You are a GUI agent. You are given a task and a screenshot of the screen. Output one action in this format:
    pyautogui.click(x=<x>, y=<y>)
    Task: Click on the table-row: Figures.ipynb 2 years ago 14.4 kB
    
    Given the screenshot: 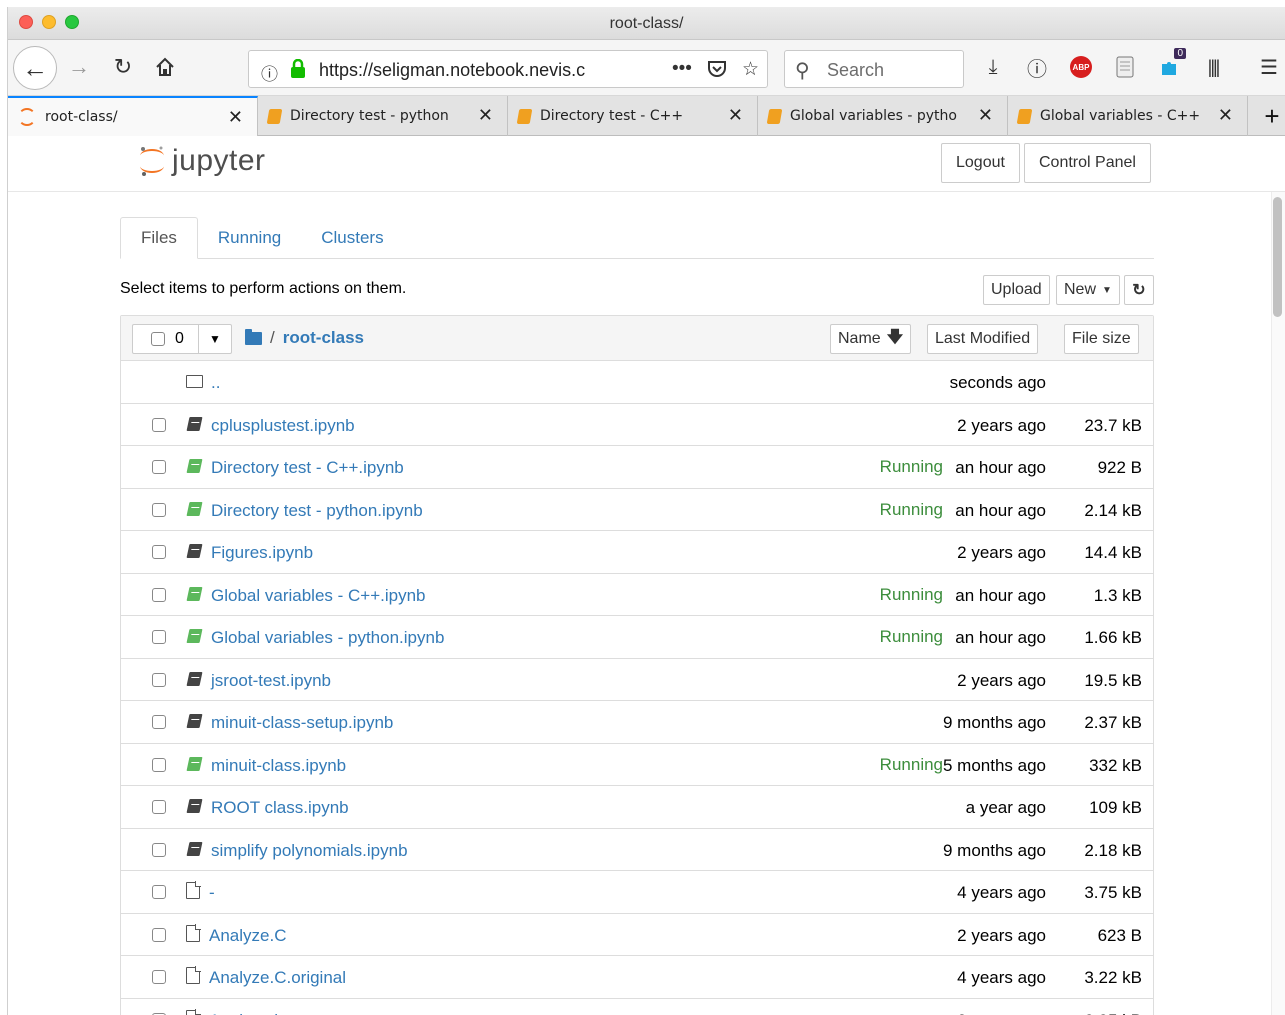 What is the action you would take?
    pyautogui.click(x=637, y=552)
    